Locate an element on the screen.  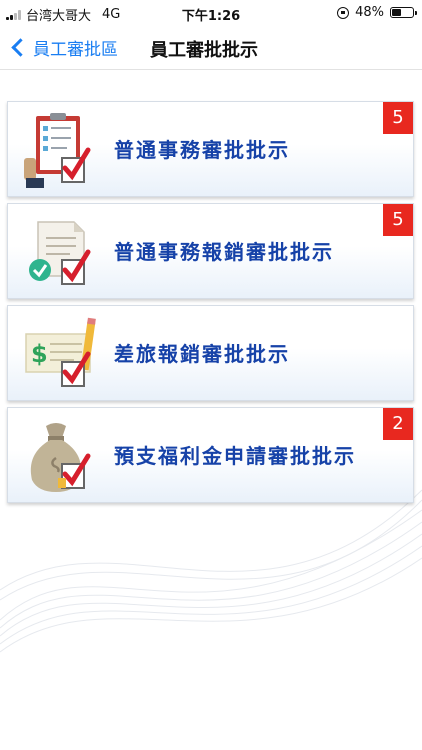
cheque-pencil-icon: $ is located at coordinates (60, 352).